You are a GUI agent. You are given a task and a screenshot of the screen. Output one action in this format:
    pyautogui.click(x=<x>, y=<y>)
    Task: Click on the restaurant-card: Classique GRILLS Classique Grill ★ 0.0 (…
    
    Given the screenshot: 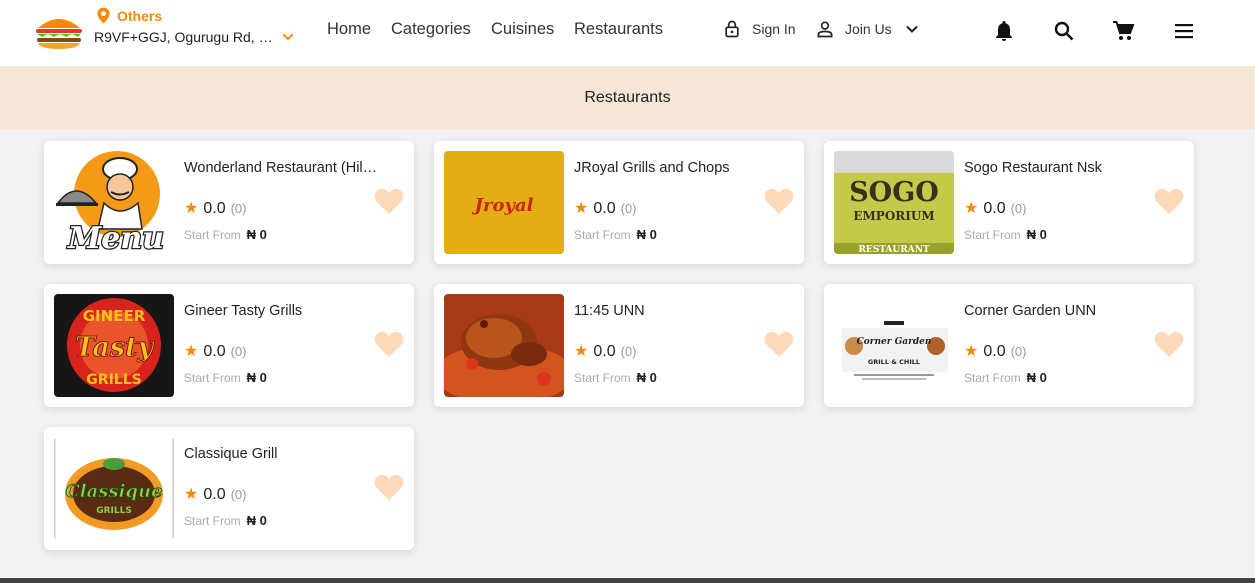 What is the action you would take?
    pyautogui.click(x=229, y=488)
    